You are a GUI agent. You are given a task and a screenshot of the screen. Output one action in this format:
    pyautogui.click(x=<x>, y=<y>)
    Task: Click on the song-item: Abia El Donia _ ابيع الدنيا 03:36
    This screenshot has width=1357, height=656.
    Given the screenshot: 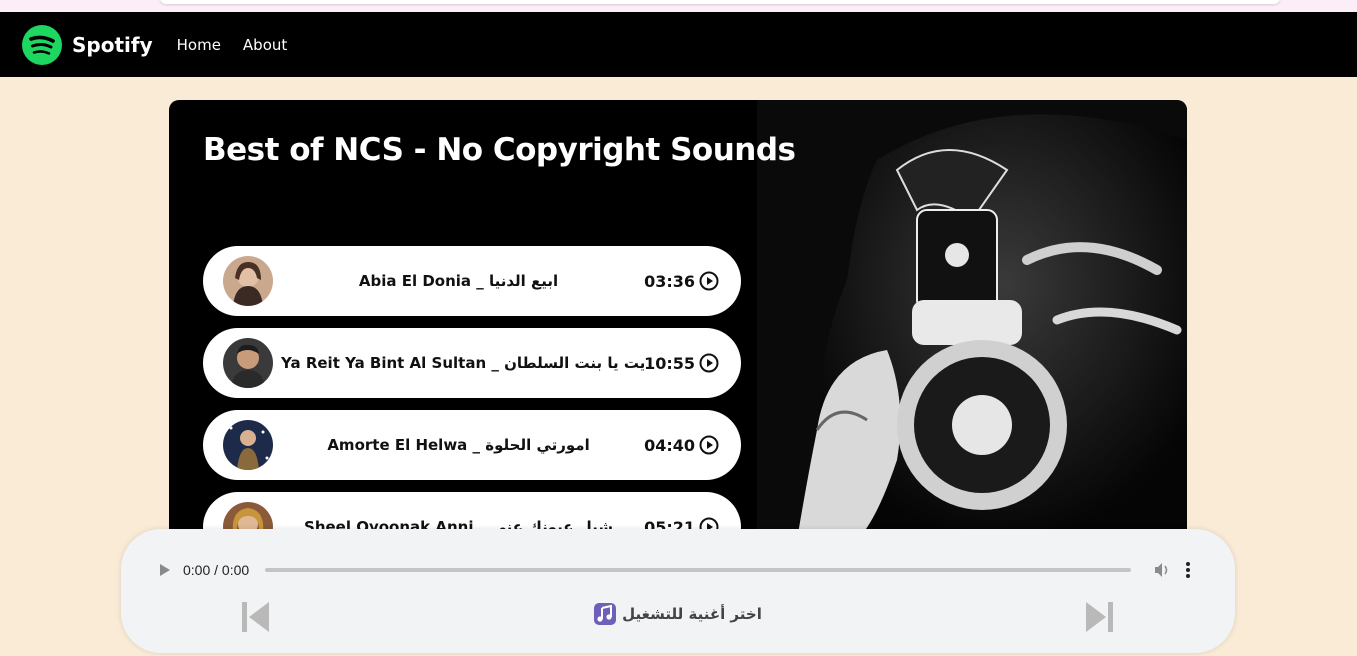 What is the action you would take?
    pyautogui.click(x=472, y=281)
    